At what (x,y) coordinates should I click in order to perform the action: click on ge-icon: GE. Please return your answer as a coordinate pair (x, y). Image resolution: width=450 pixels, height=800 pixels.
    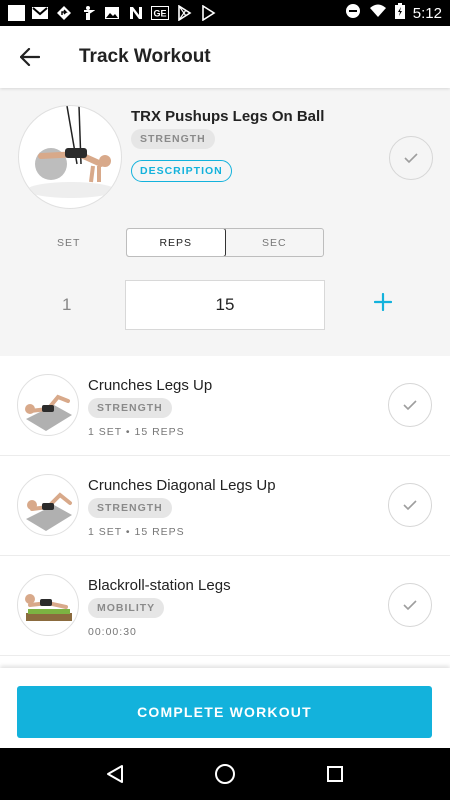
    Looking at the image, I should click on (160, 13).